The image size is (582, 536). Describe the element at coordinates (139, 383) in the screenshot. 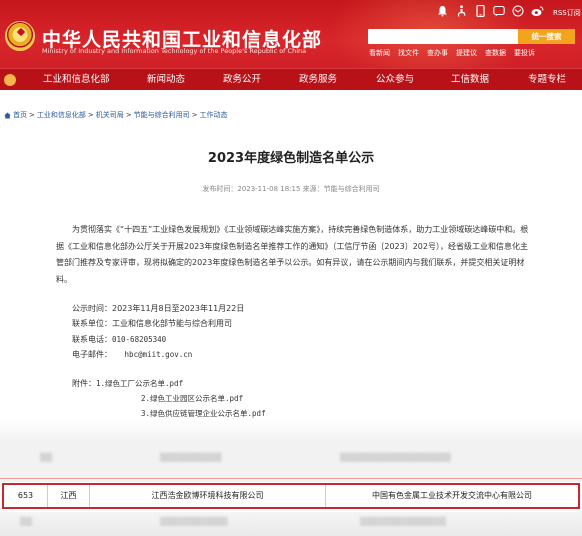

I see `attachment-link: 1.绿色工厂公示名单.pdf` at that location.